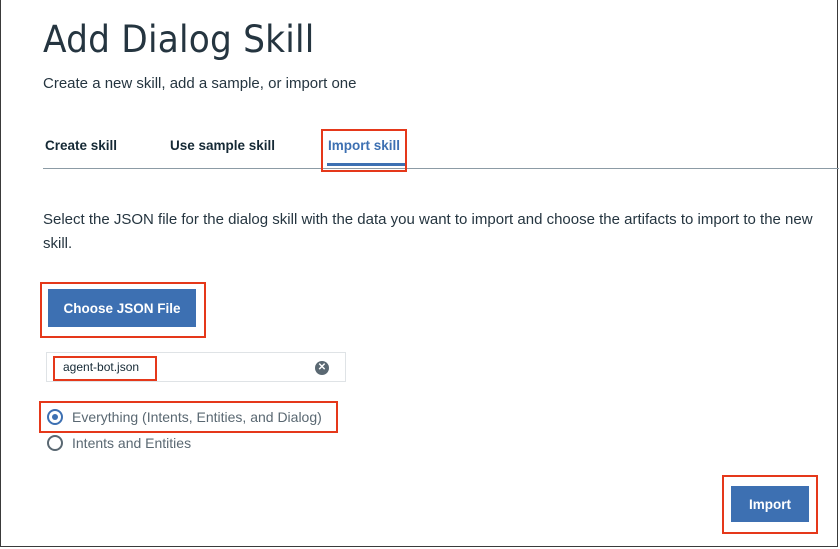  I want to click on import-button: Import, so click(770, 504).